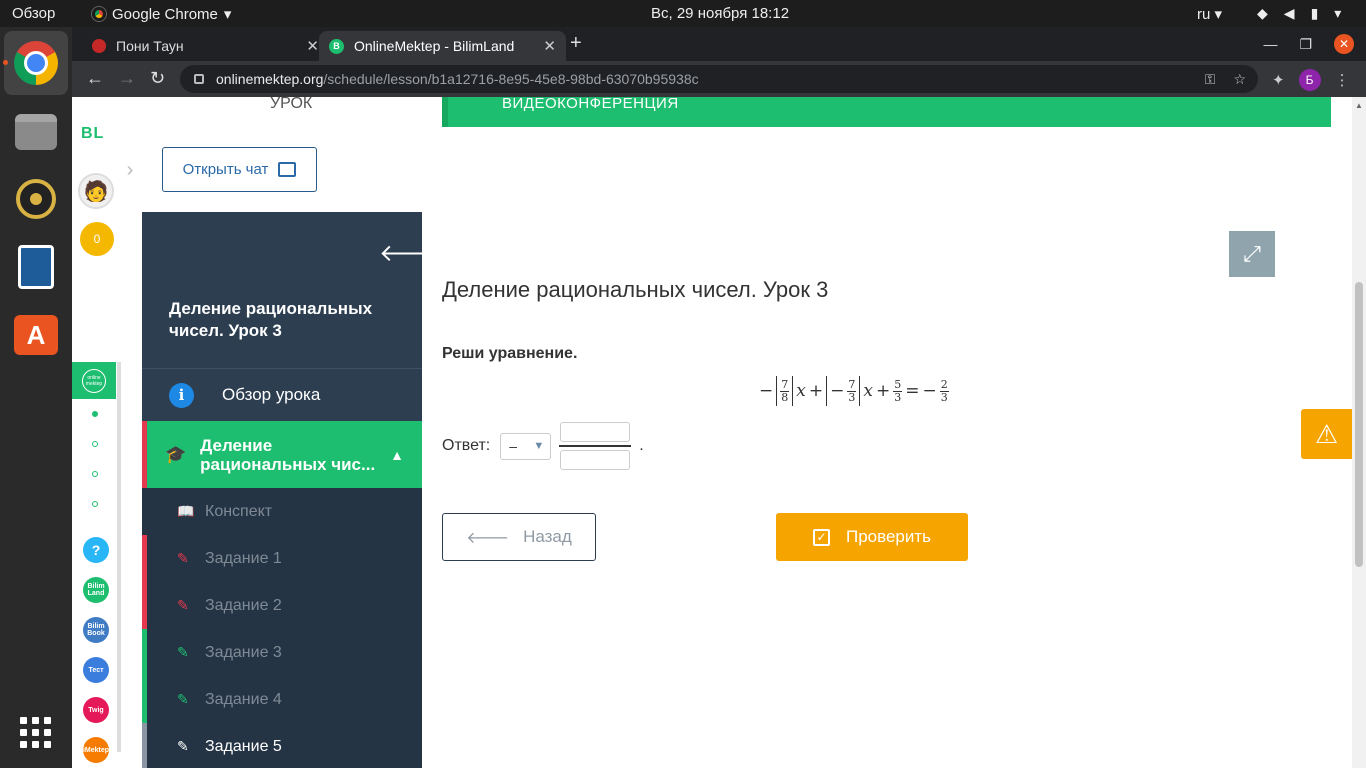  What do you see at coordinates (1209, 14) in the screenshot?
I see `keyboard-layout: ru ▾` at bounding box center [1209, 14].